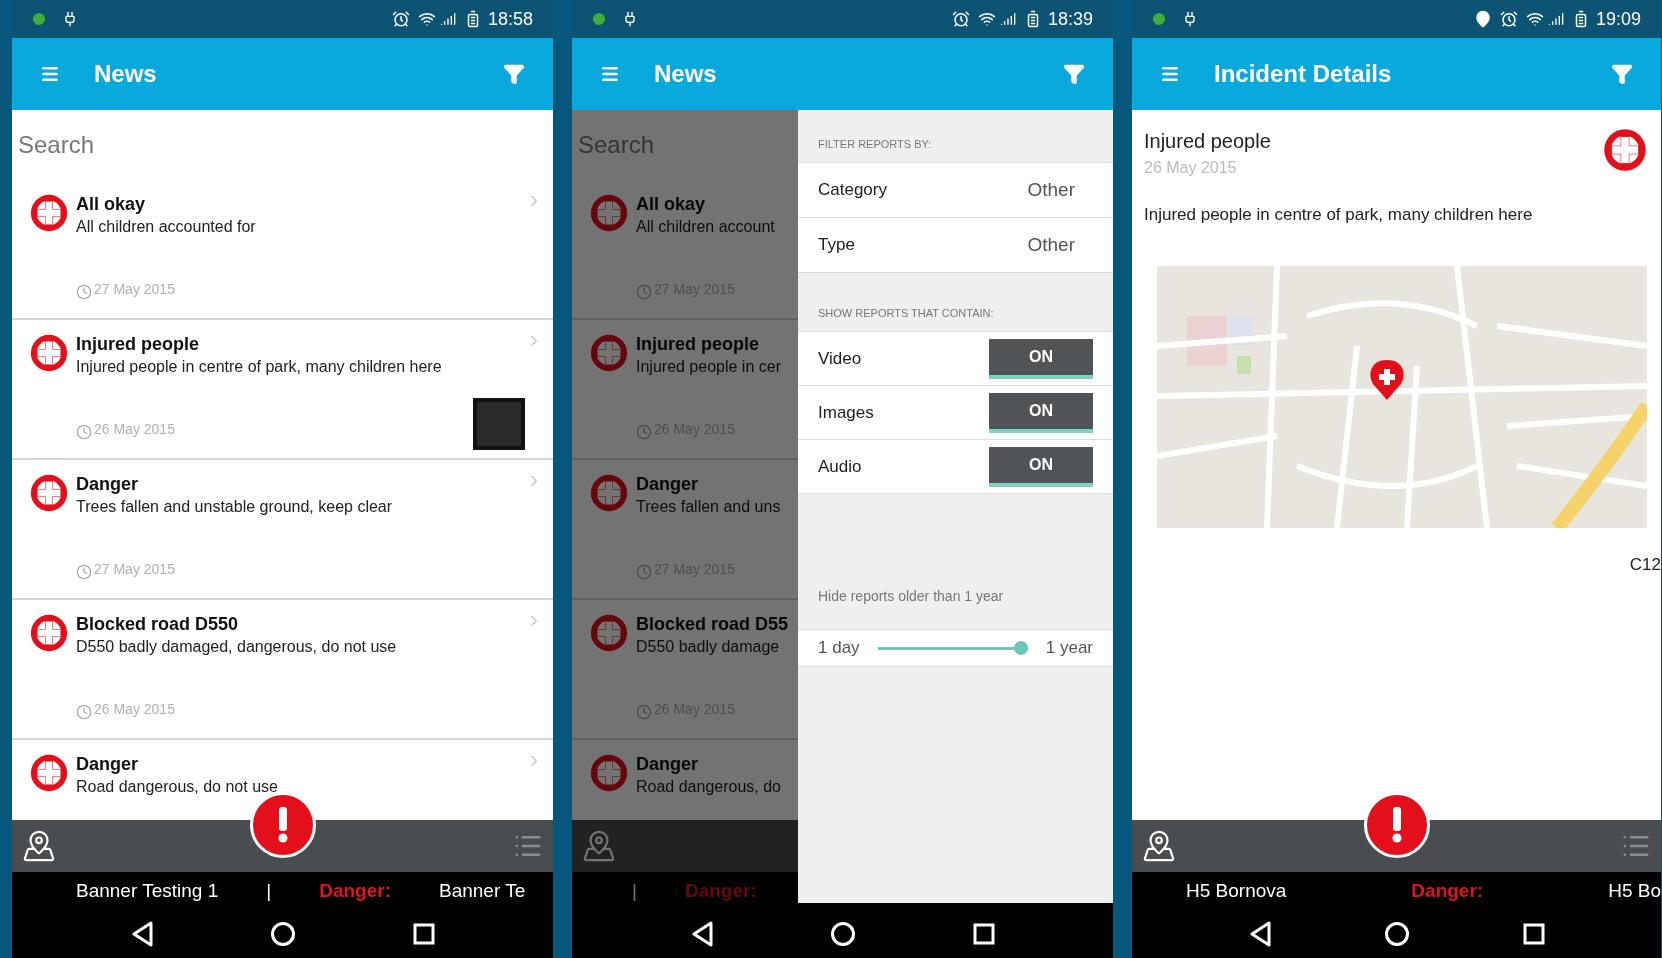 Image resolution: width=1662 pixels, height=958 pixels. Describe the element at coordinates (875, 144) in the screenshot. I see `section-header: FILTER REPORTS BY:` at that location.